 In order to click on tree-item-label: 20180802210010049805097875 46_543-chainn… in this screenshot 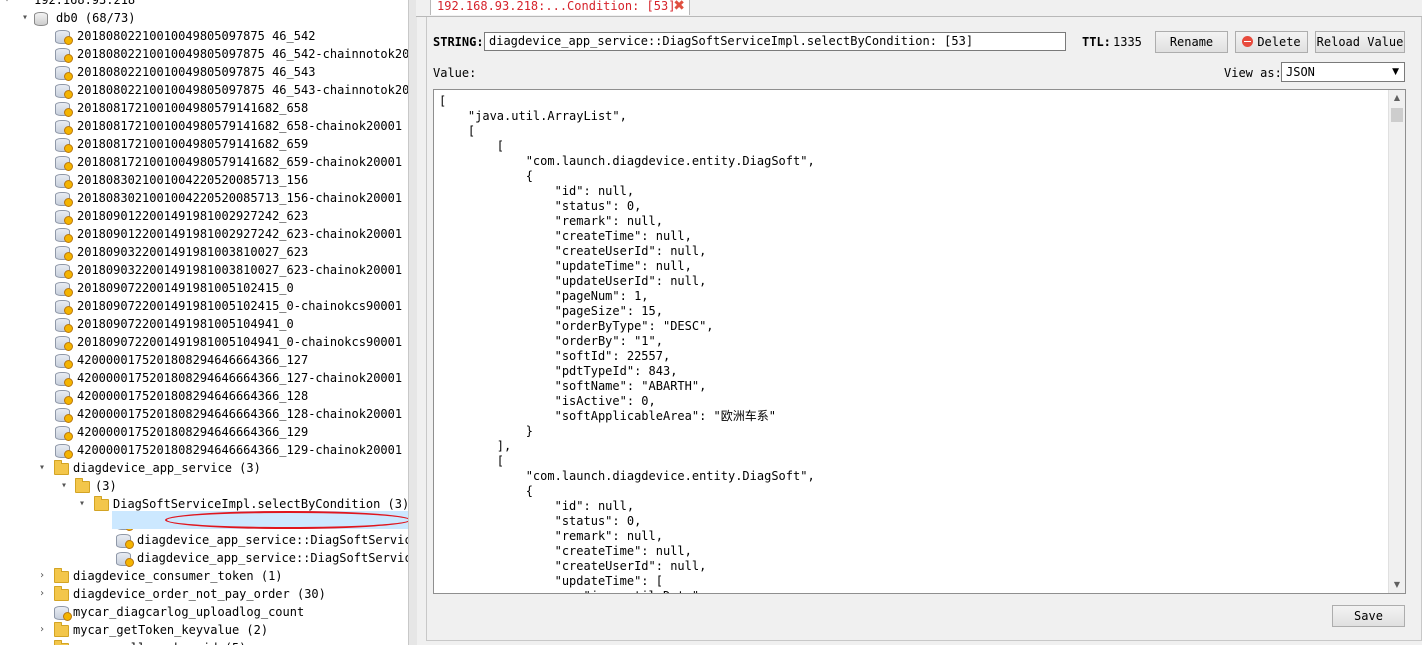, I will do `click(242, 90)`.